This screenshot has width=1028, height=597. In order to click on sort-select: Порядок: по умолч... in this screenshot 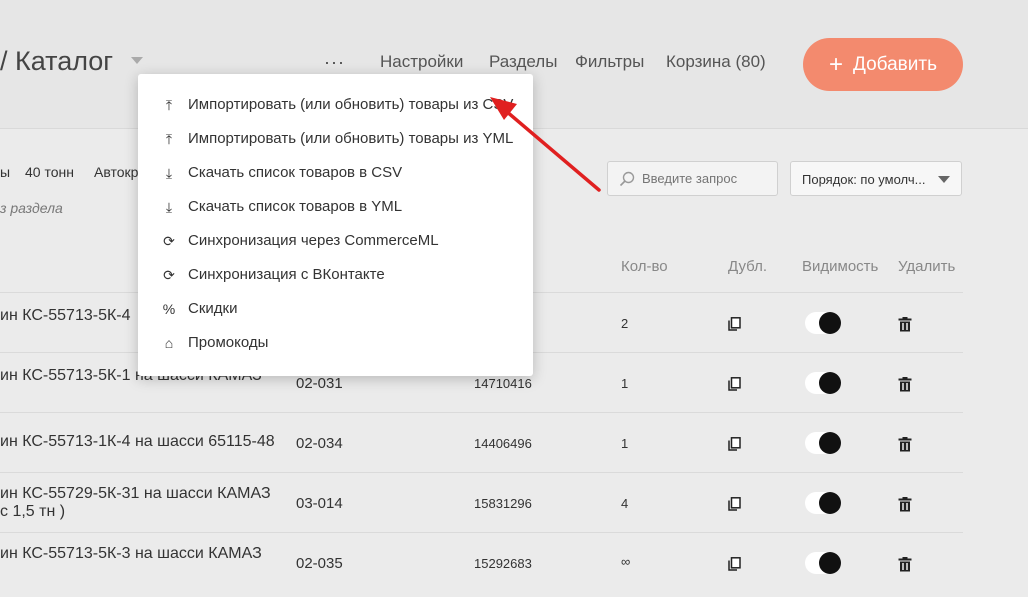, I will do `click(876, 178)`.